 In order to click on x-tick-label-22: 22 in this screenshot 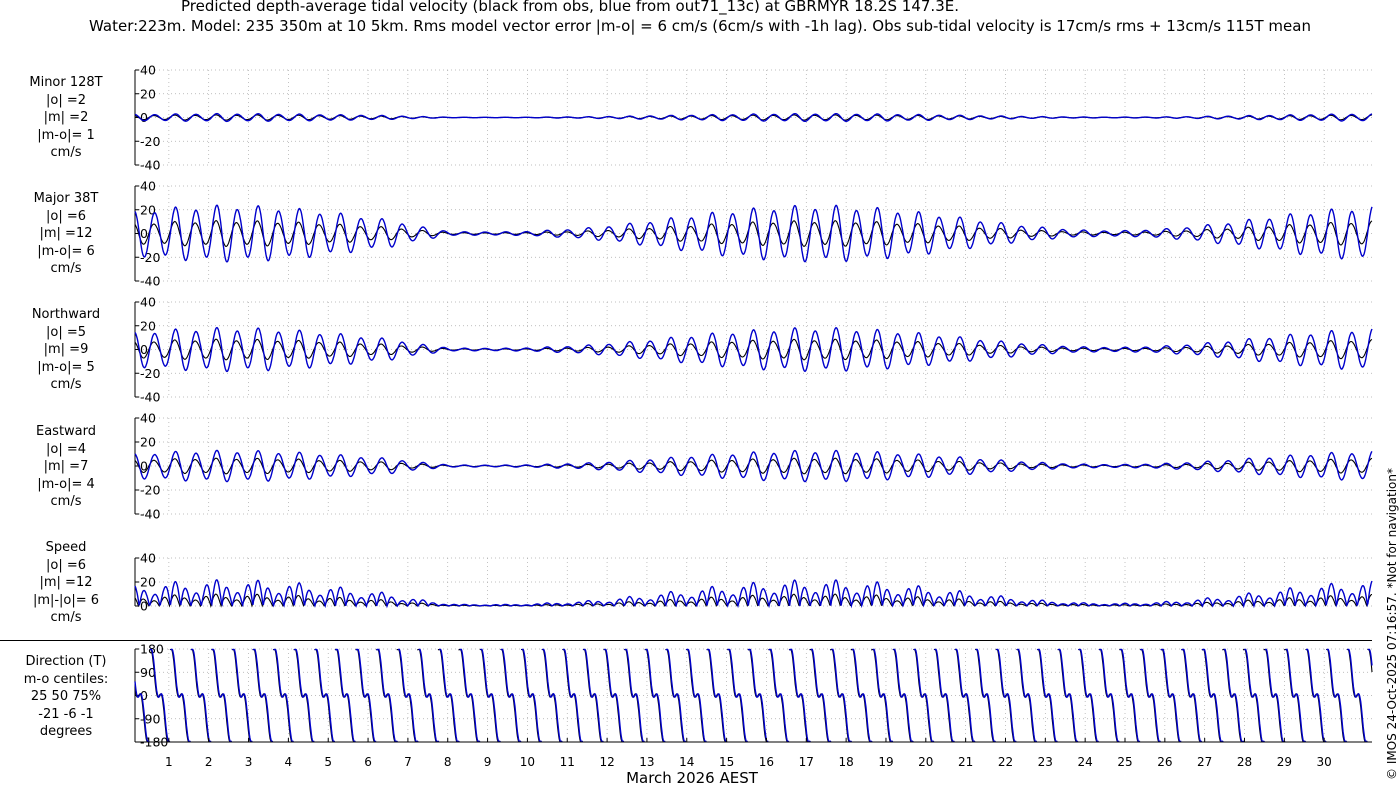, I will do `click(1005, 762)`.